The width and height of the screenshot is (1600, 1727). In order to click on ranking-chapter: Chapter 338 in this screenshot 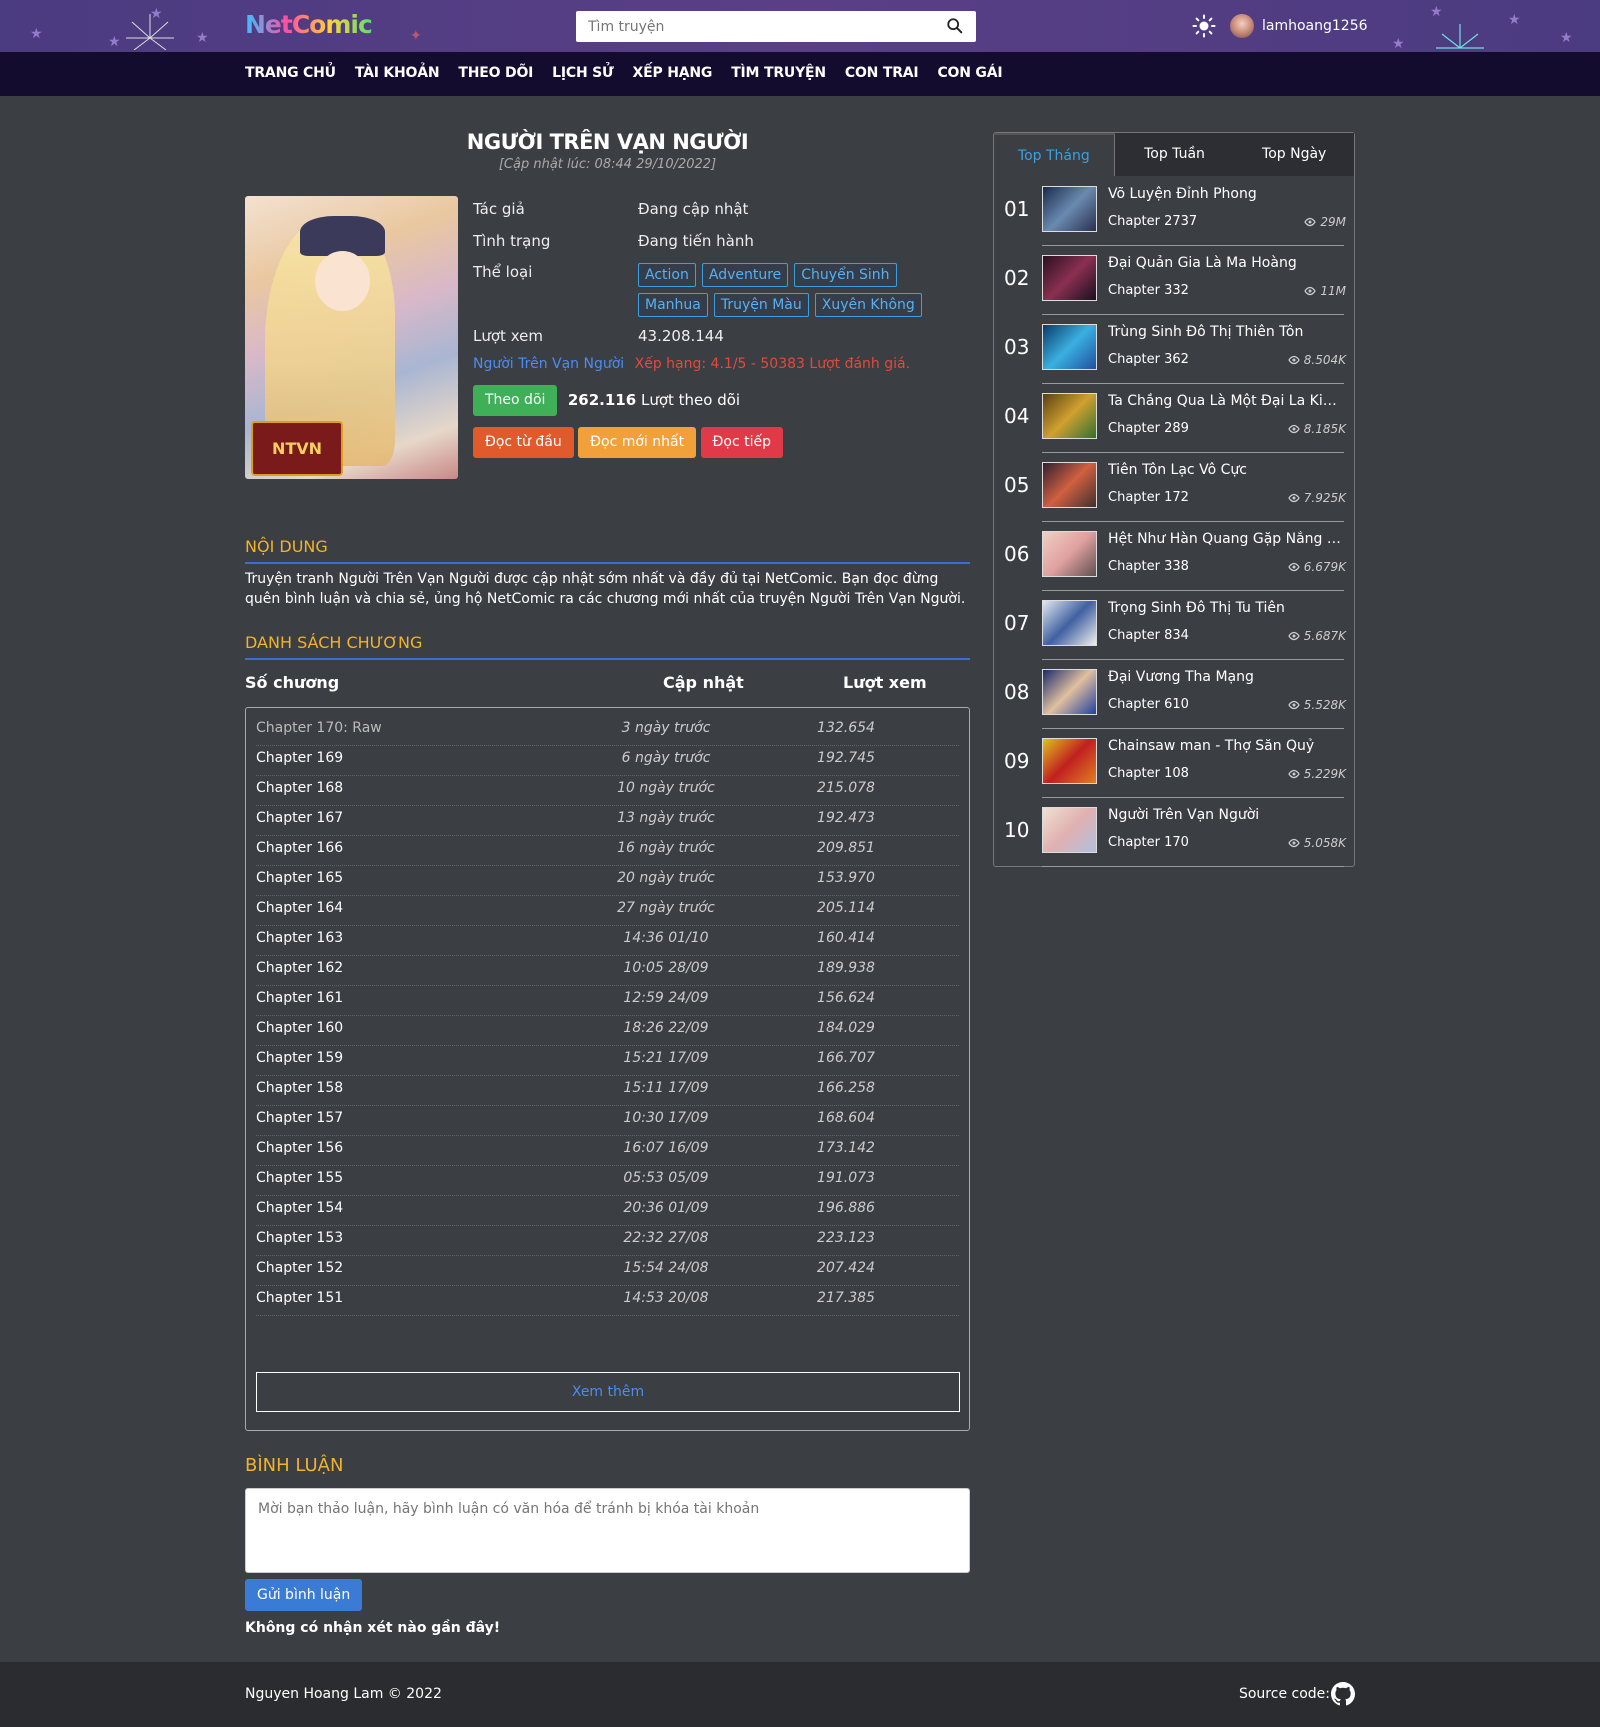, I will do `click(1148, 566)`.